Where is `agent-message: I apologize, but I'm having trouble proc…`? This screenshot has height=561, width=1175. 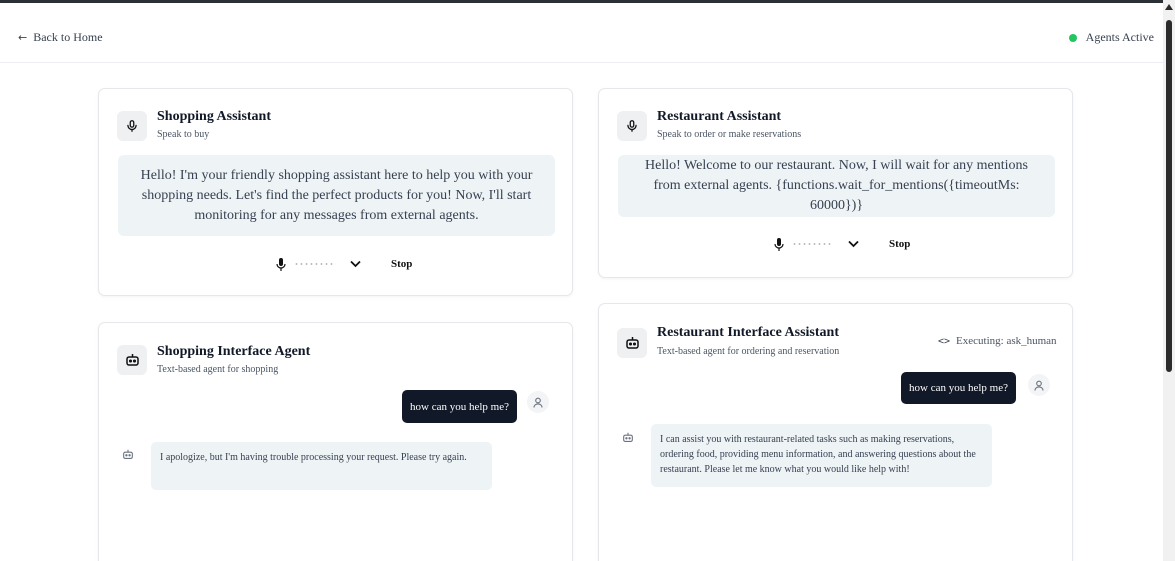
agent-message: I apologize, but I'm having trouble proc… is located at coordinates (321, 466).